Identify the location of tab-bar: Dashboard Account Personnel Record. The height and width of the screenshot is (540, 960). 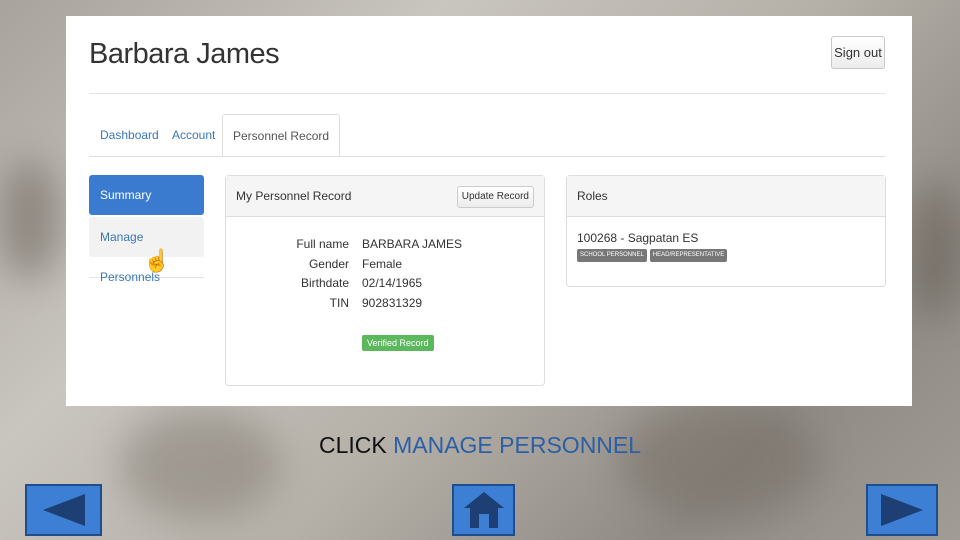
(487, 135).